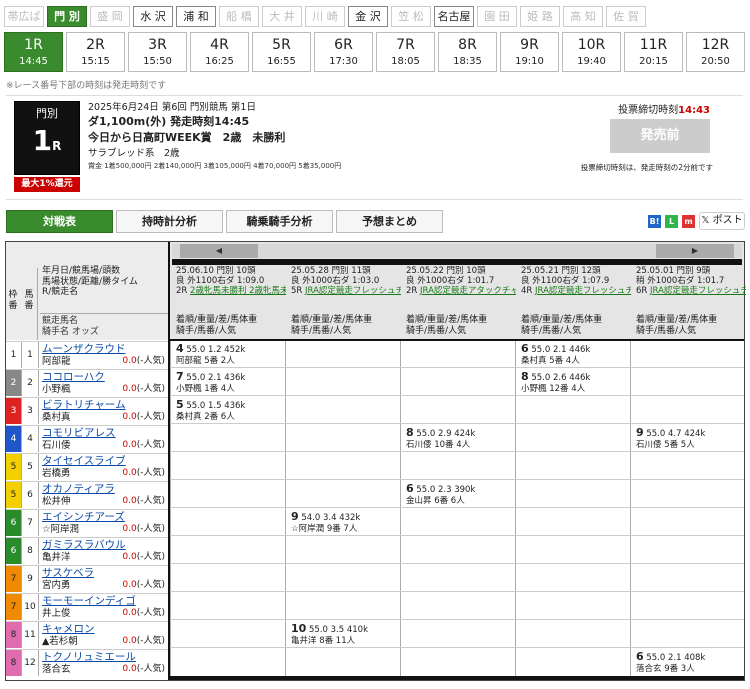 The width and height of the screenshot is (750, 689). What do you see at coordinates (405, 52) in the screenshot?
I see `race-tab-7r: 7R 18:05` at bounding box center [405, 52].